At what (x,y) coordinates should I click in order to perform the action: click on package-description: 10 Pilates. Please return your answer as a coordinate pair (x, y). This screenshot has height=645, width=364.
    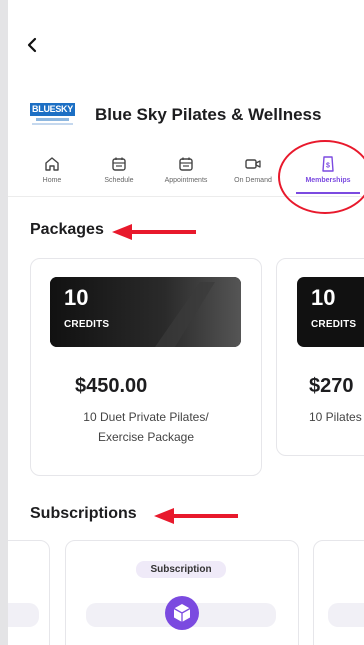
    Looking at the image, I should click on (335, 417).